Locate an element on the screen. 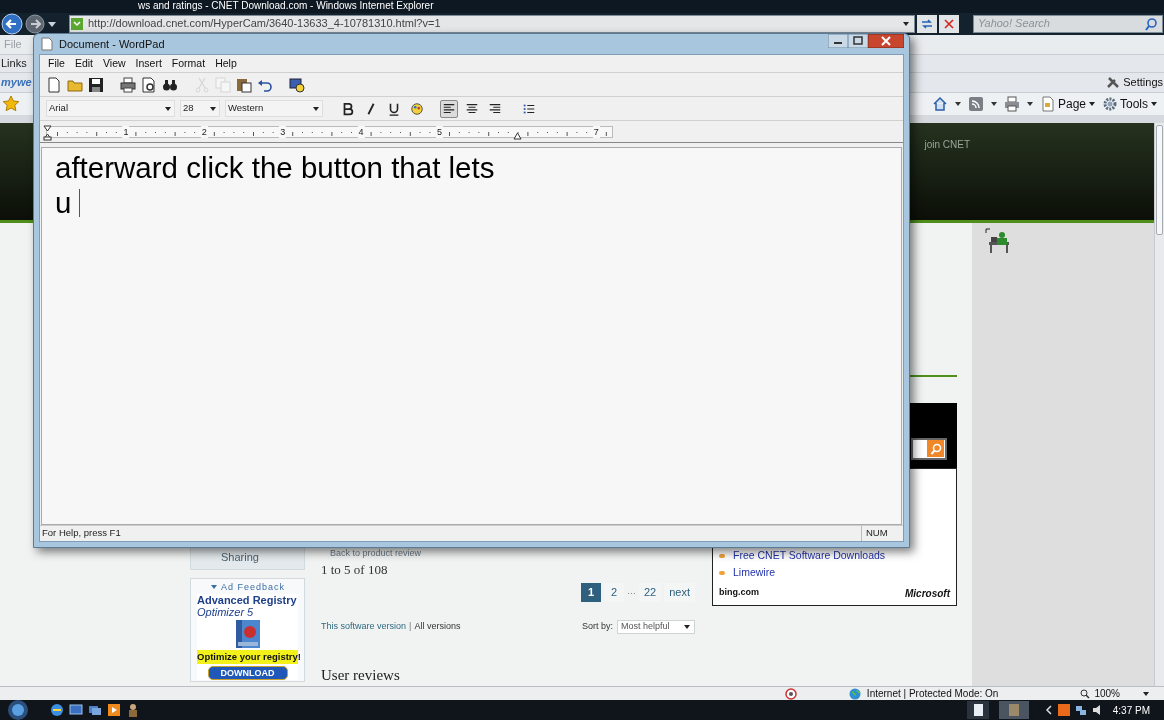 The image size is (1164, 720). result-link: Free CNET Software Downloads is located at coordinates (809, 556).